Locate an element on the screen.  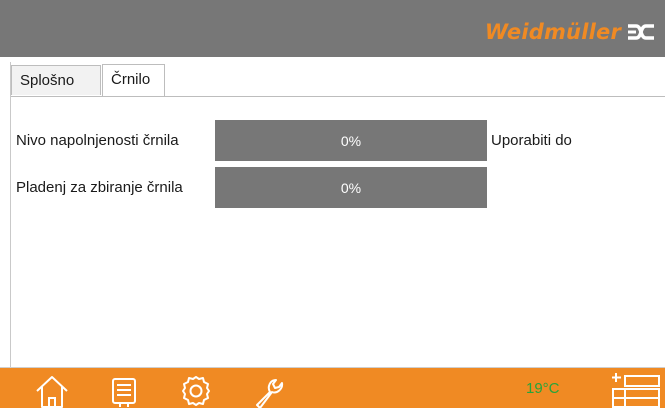
tab-bar: Splošno Črnilo is located at coordinates (338, 79).